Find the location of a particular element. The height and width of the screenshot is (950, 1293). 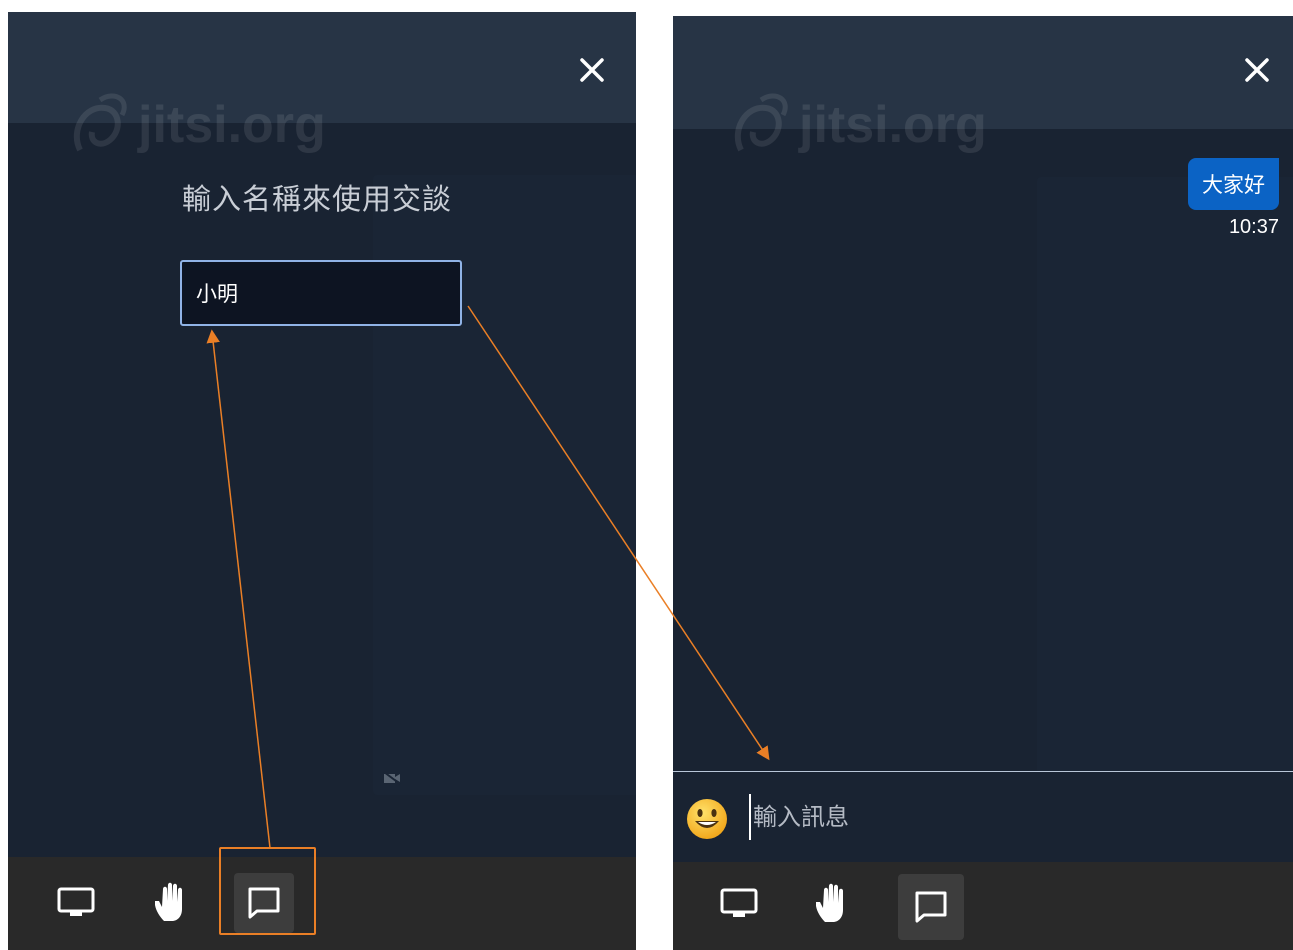

smiley-emoji-icon is located at coordinates (707, 819).